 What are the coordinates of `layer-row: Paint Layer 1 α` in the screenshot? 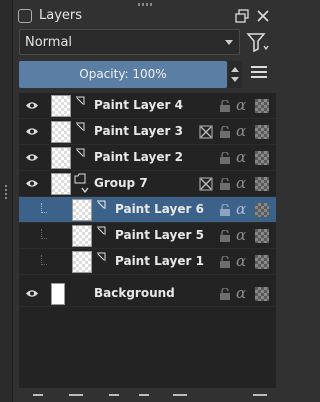 It's located at (147, 262).